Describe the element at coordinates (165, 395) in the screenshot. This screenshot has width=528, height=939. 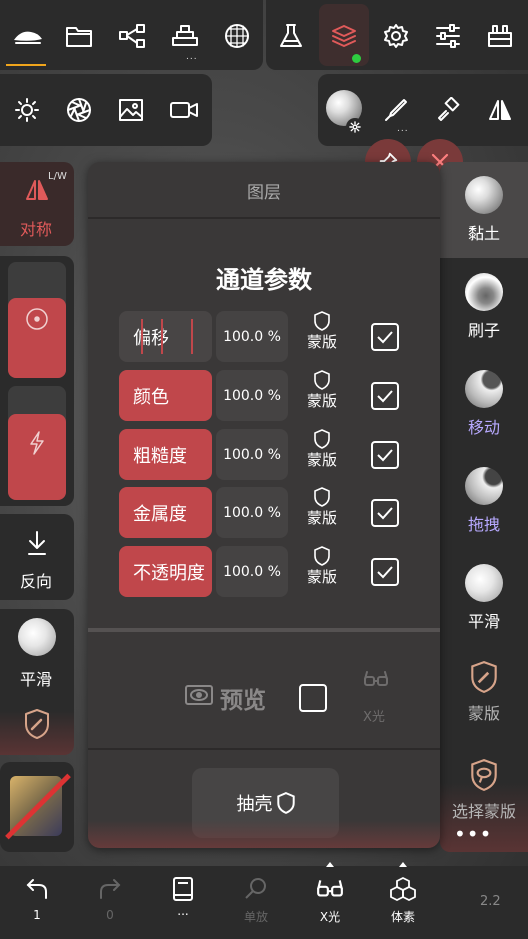
I see `channel-color-button: 颜色` at that location.